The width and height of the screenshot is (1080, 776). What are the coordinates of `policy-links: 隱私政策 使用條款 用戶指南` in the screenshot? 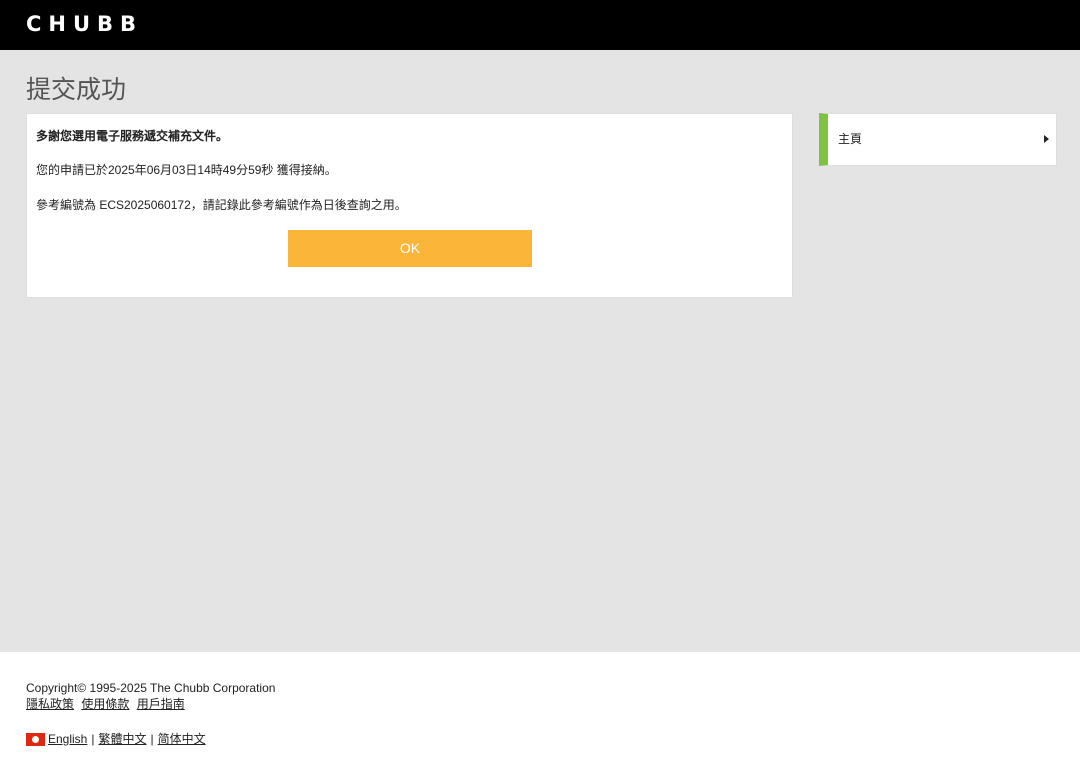 It's located at (107, 704).